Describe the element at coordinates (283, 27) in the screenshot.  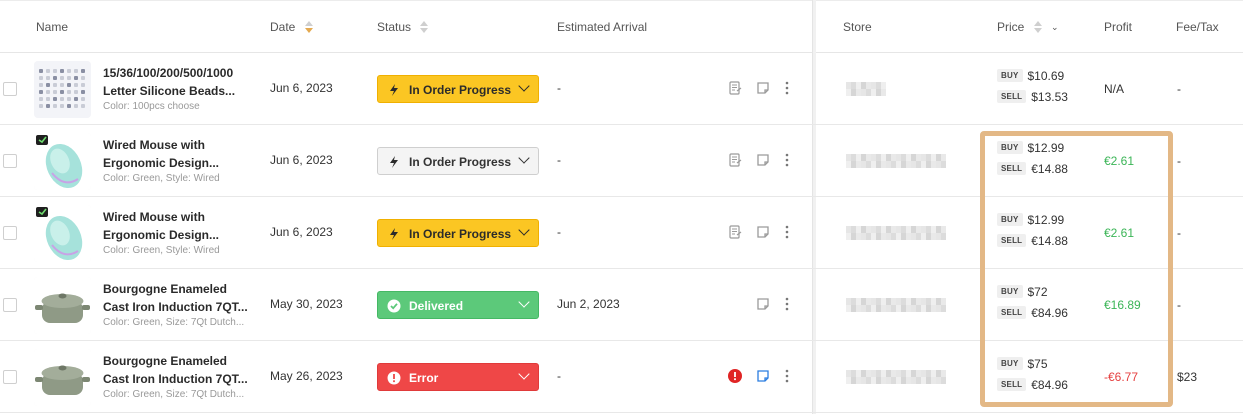
I see `column-header-date-label: Date` at that location.